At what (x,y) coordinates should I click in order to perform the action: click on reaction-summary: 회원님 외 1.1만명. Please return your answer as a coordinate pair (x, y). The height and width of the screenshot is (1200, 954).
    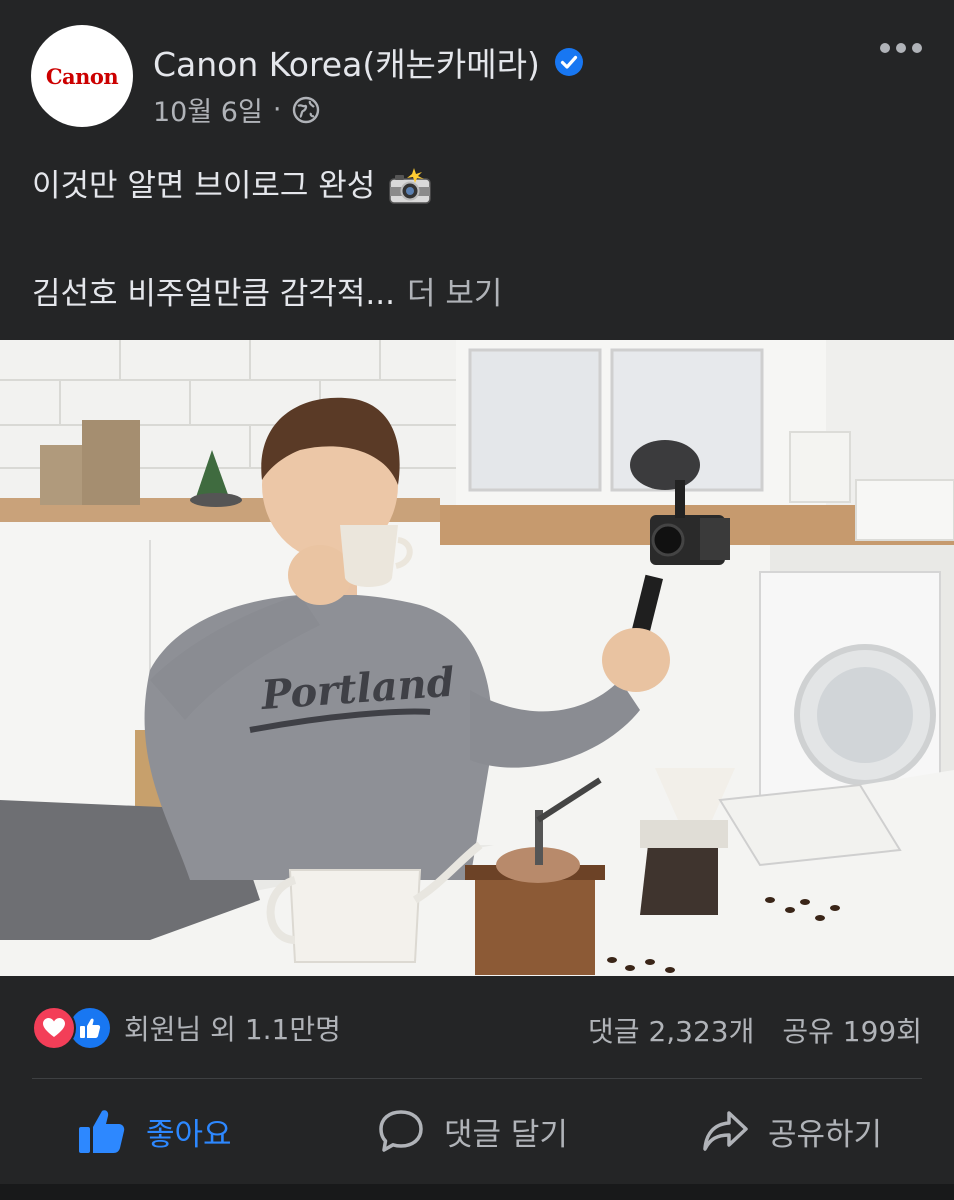
    Looking at the image, I should click on (186, 1028).